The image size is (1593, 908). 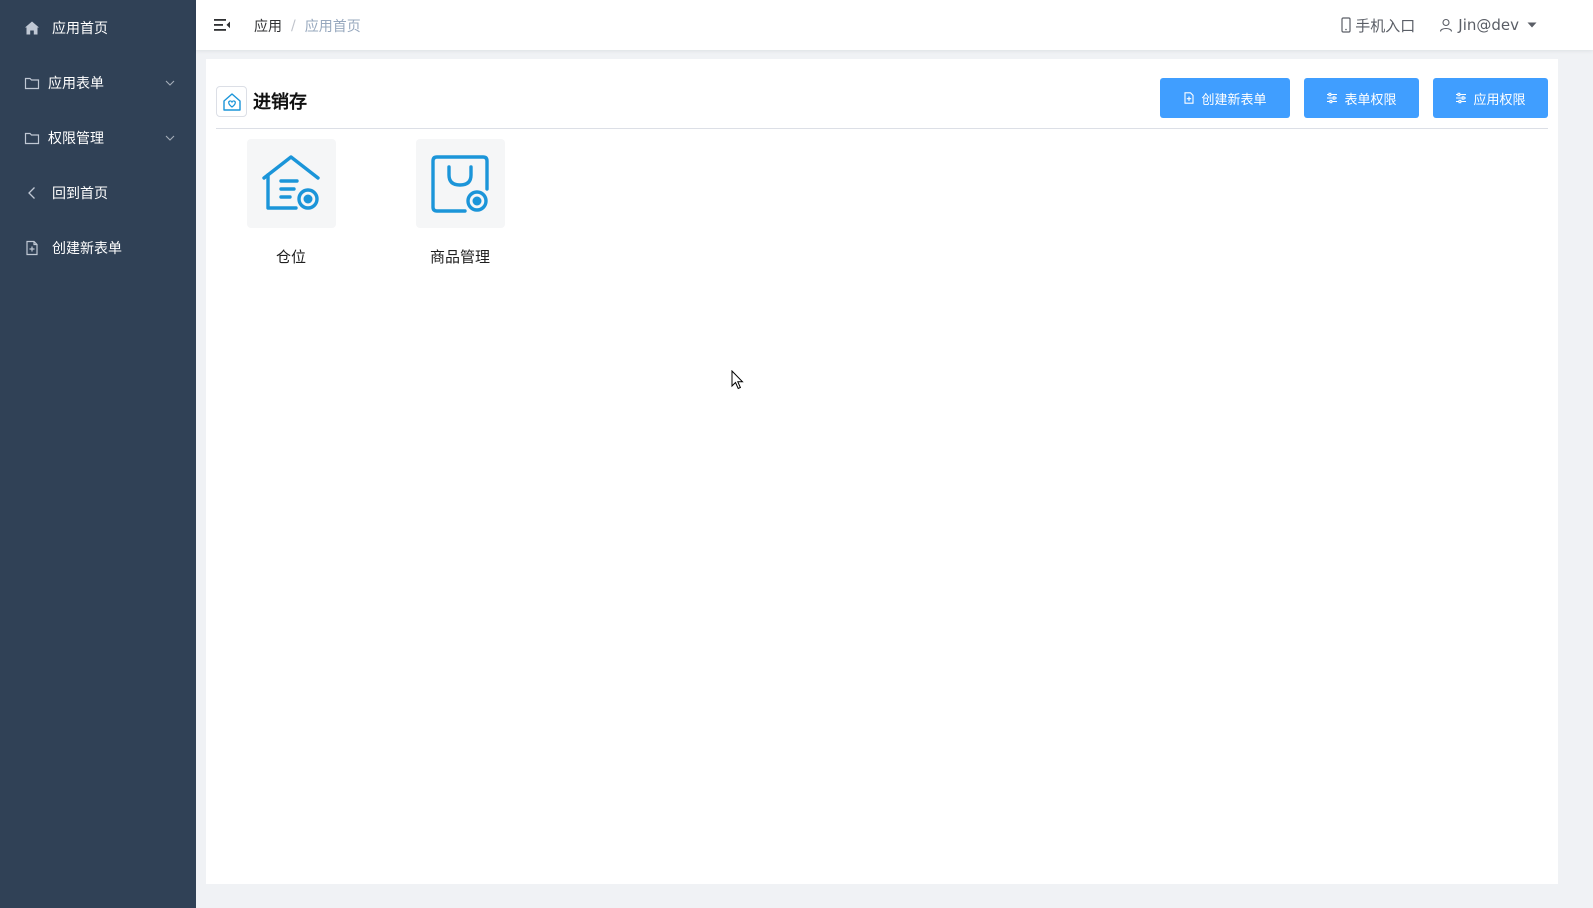 What do you see at coordinates (882, 103) in the screenshot?
I see `app-header: 进销存 创建新表单 表单权限 应用权限` at bounding box center [882, 103].